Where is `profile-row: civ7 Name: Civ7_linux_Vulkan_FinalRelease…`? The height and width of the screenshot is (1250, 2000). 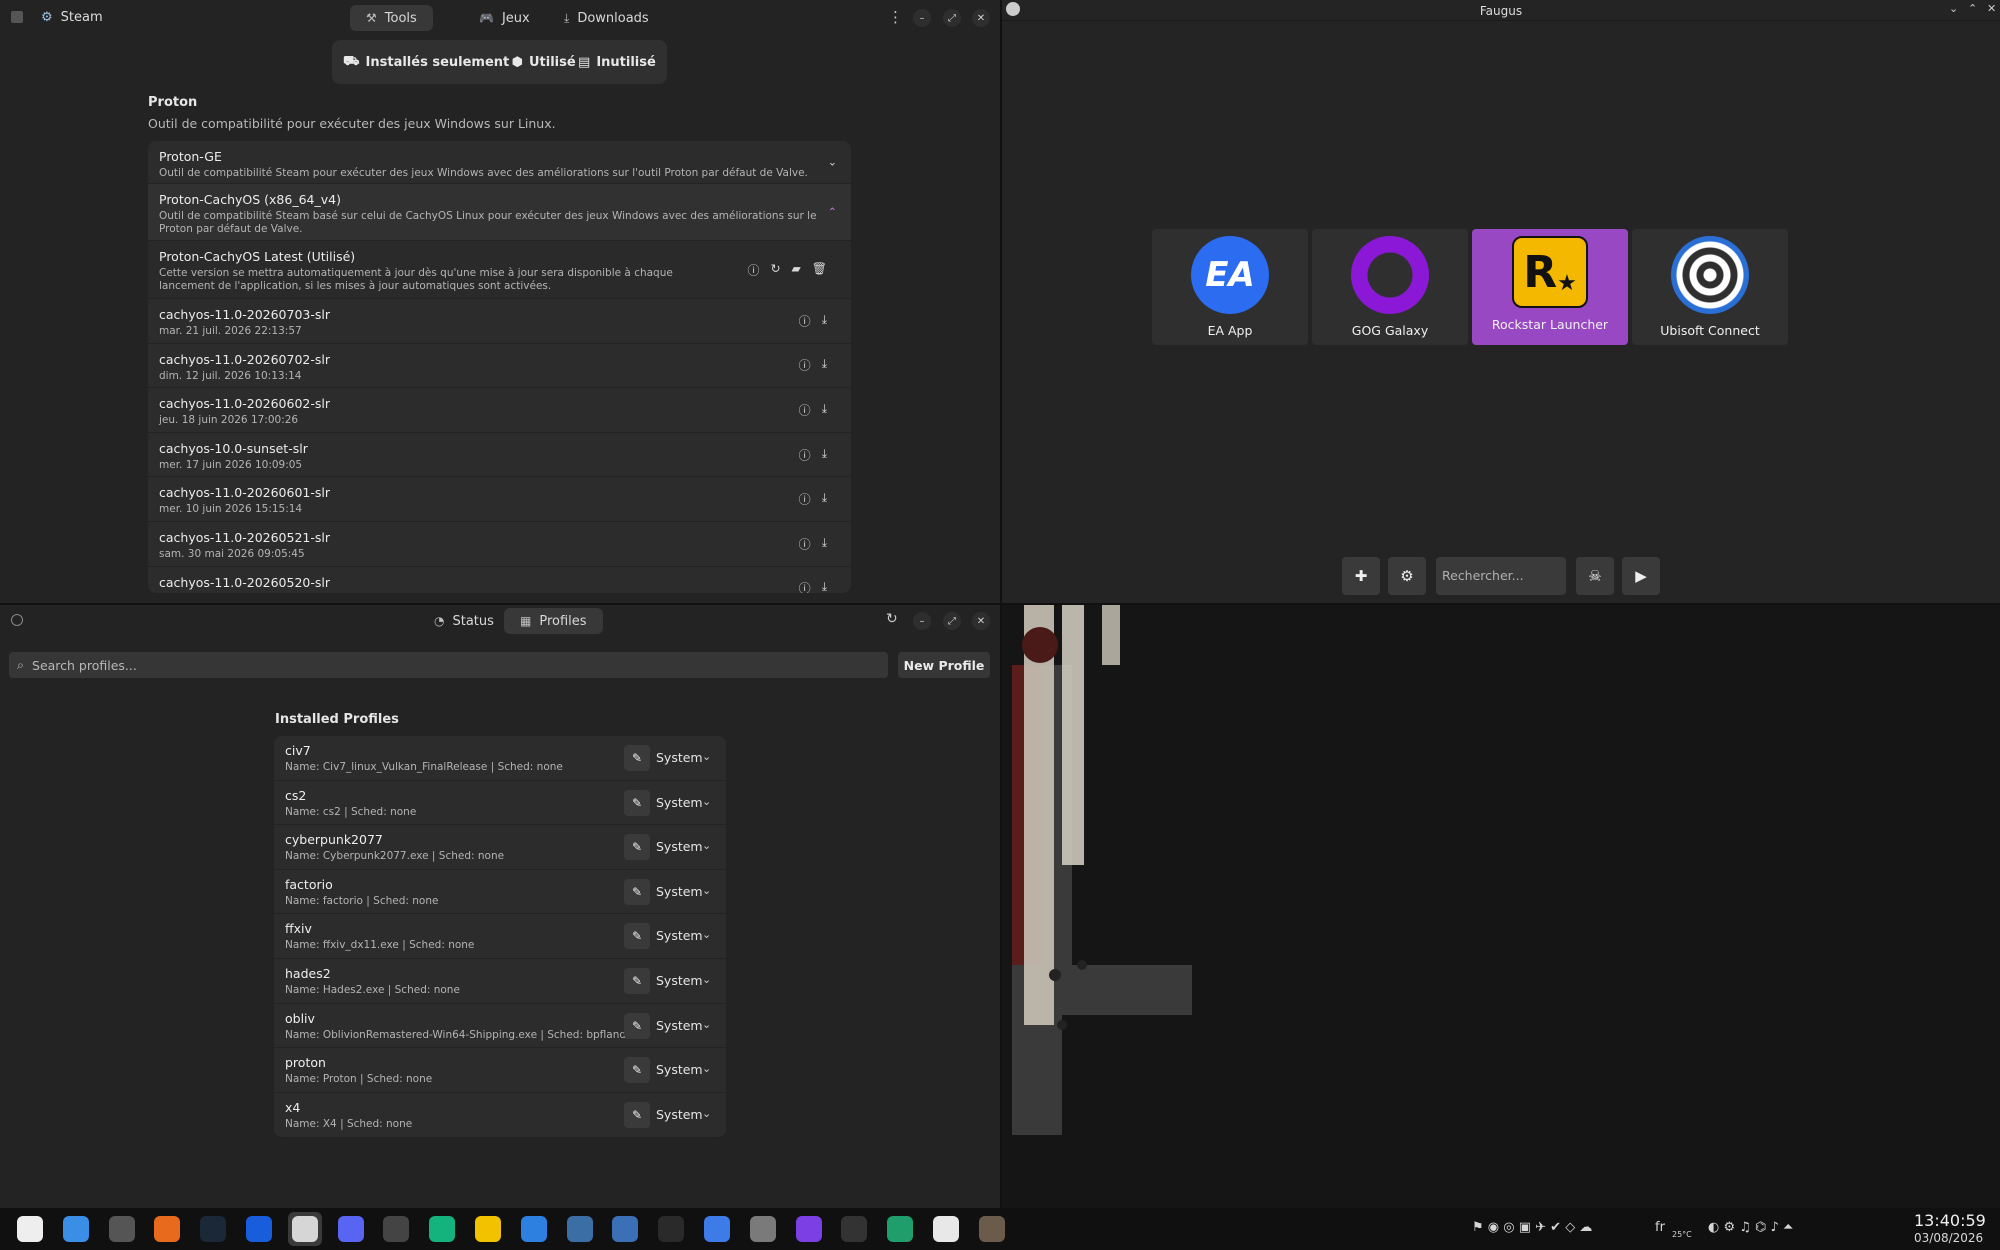
profile-row: civ7 Name: Civ7_linux_Vulkan_FinalRelease… is located at coordinates (500, 758).